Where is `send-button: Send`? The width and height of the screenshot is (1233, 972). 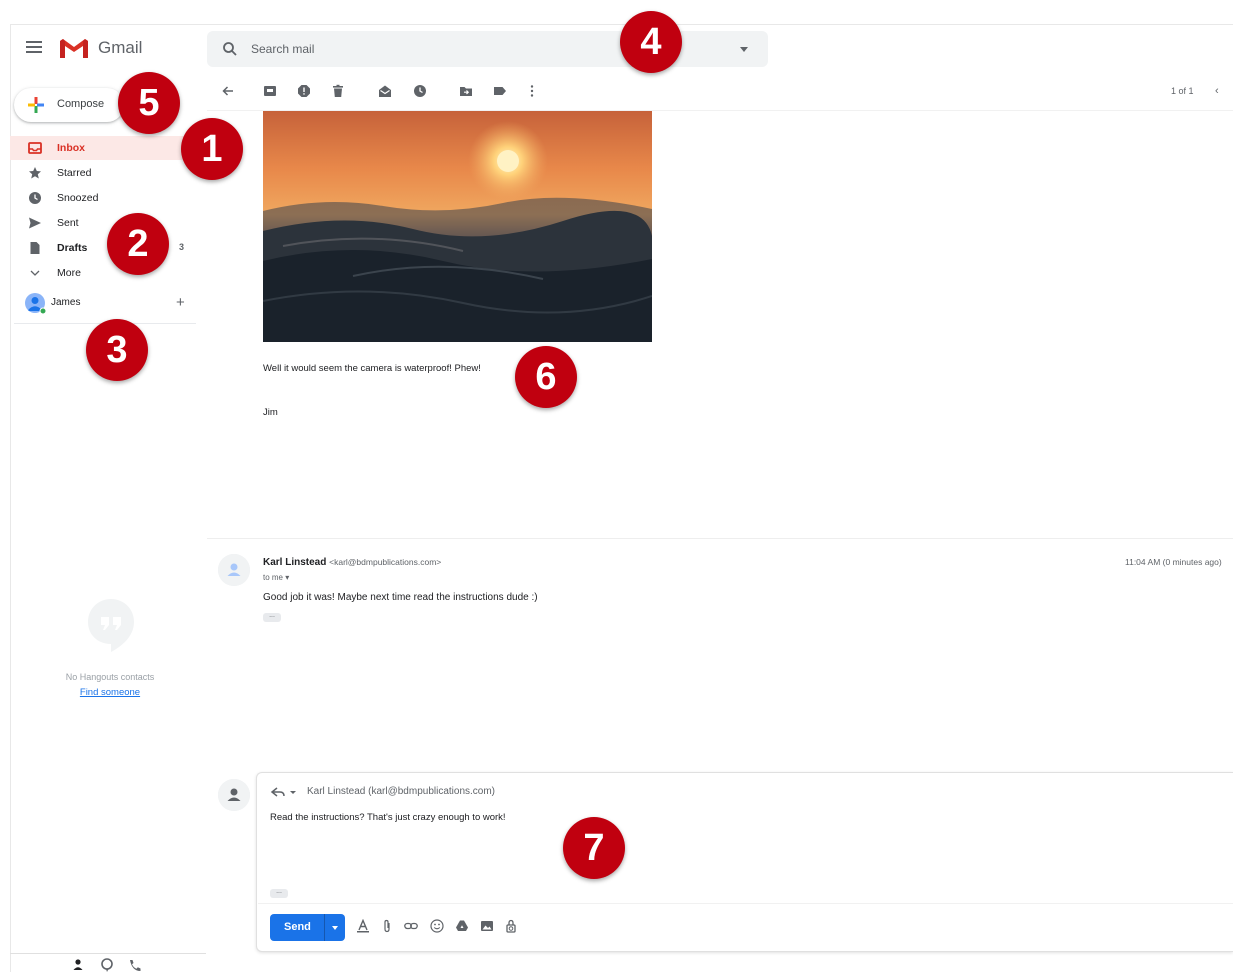 send-button: Send is located at coordinates (307, 927).